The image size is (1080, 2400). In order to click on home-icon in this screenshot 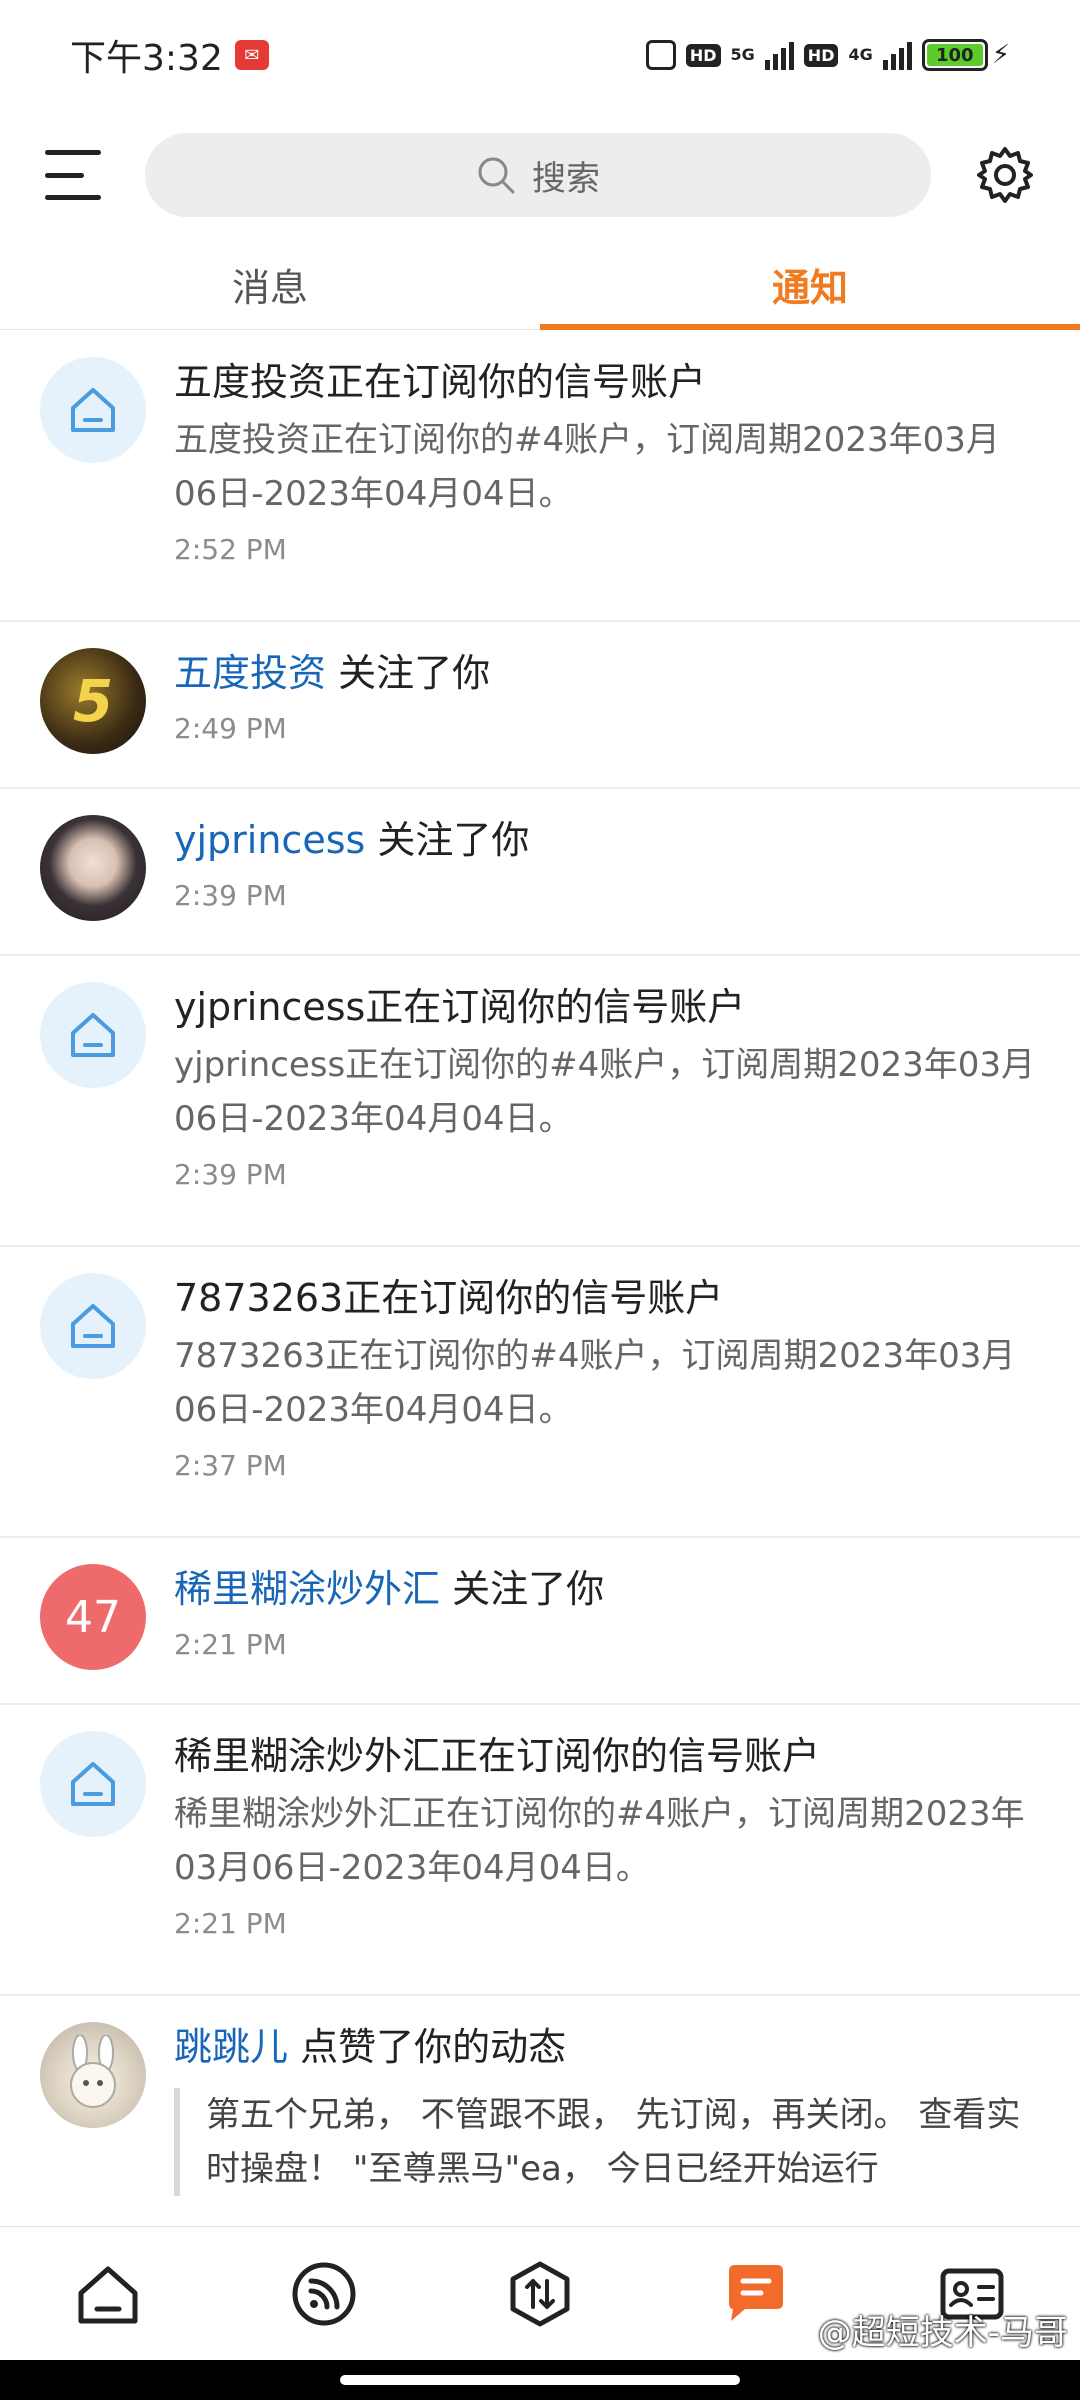, I will do `click(108, 2294)`.